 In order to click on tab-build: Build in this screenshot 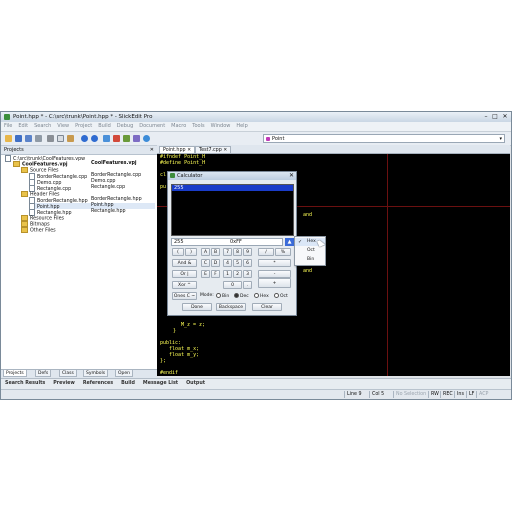, I will do `click(128, 384)`.